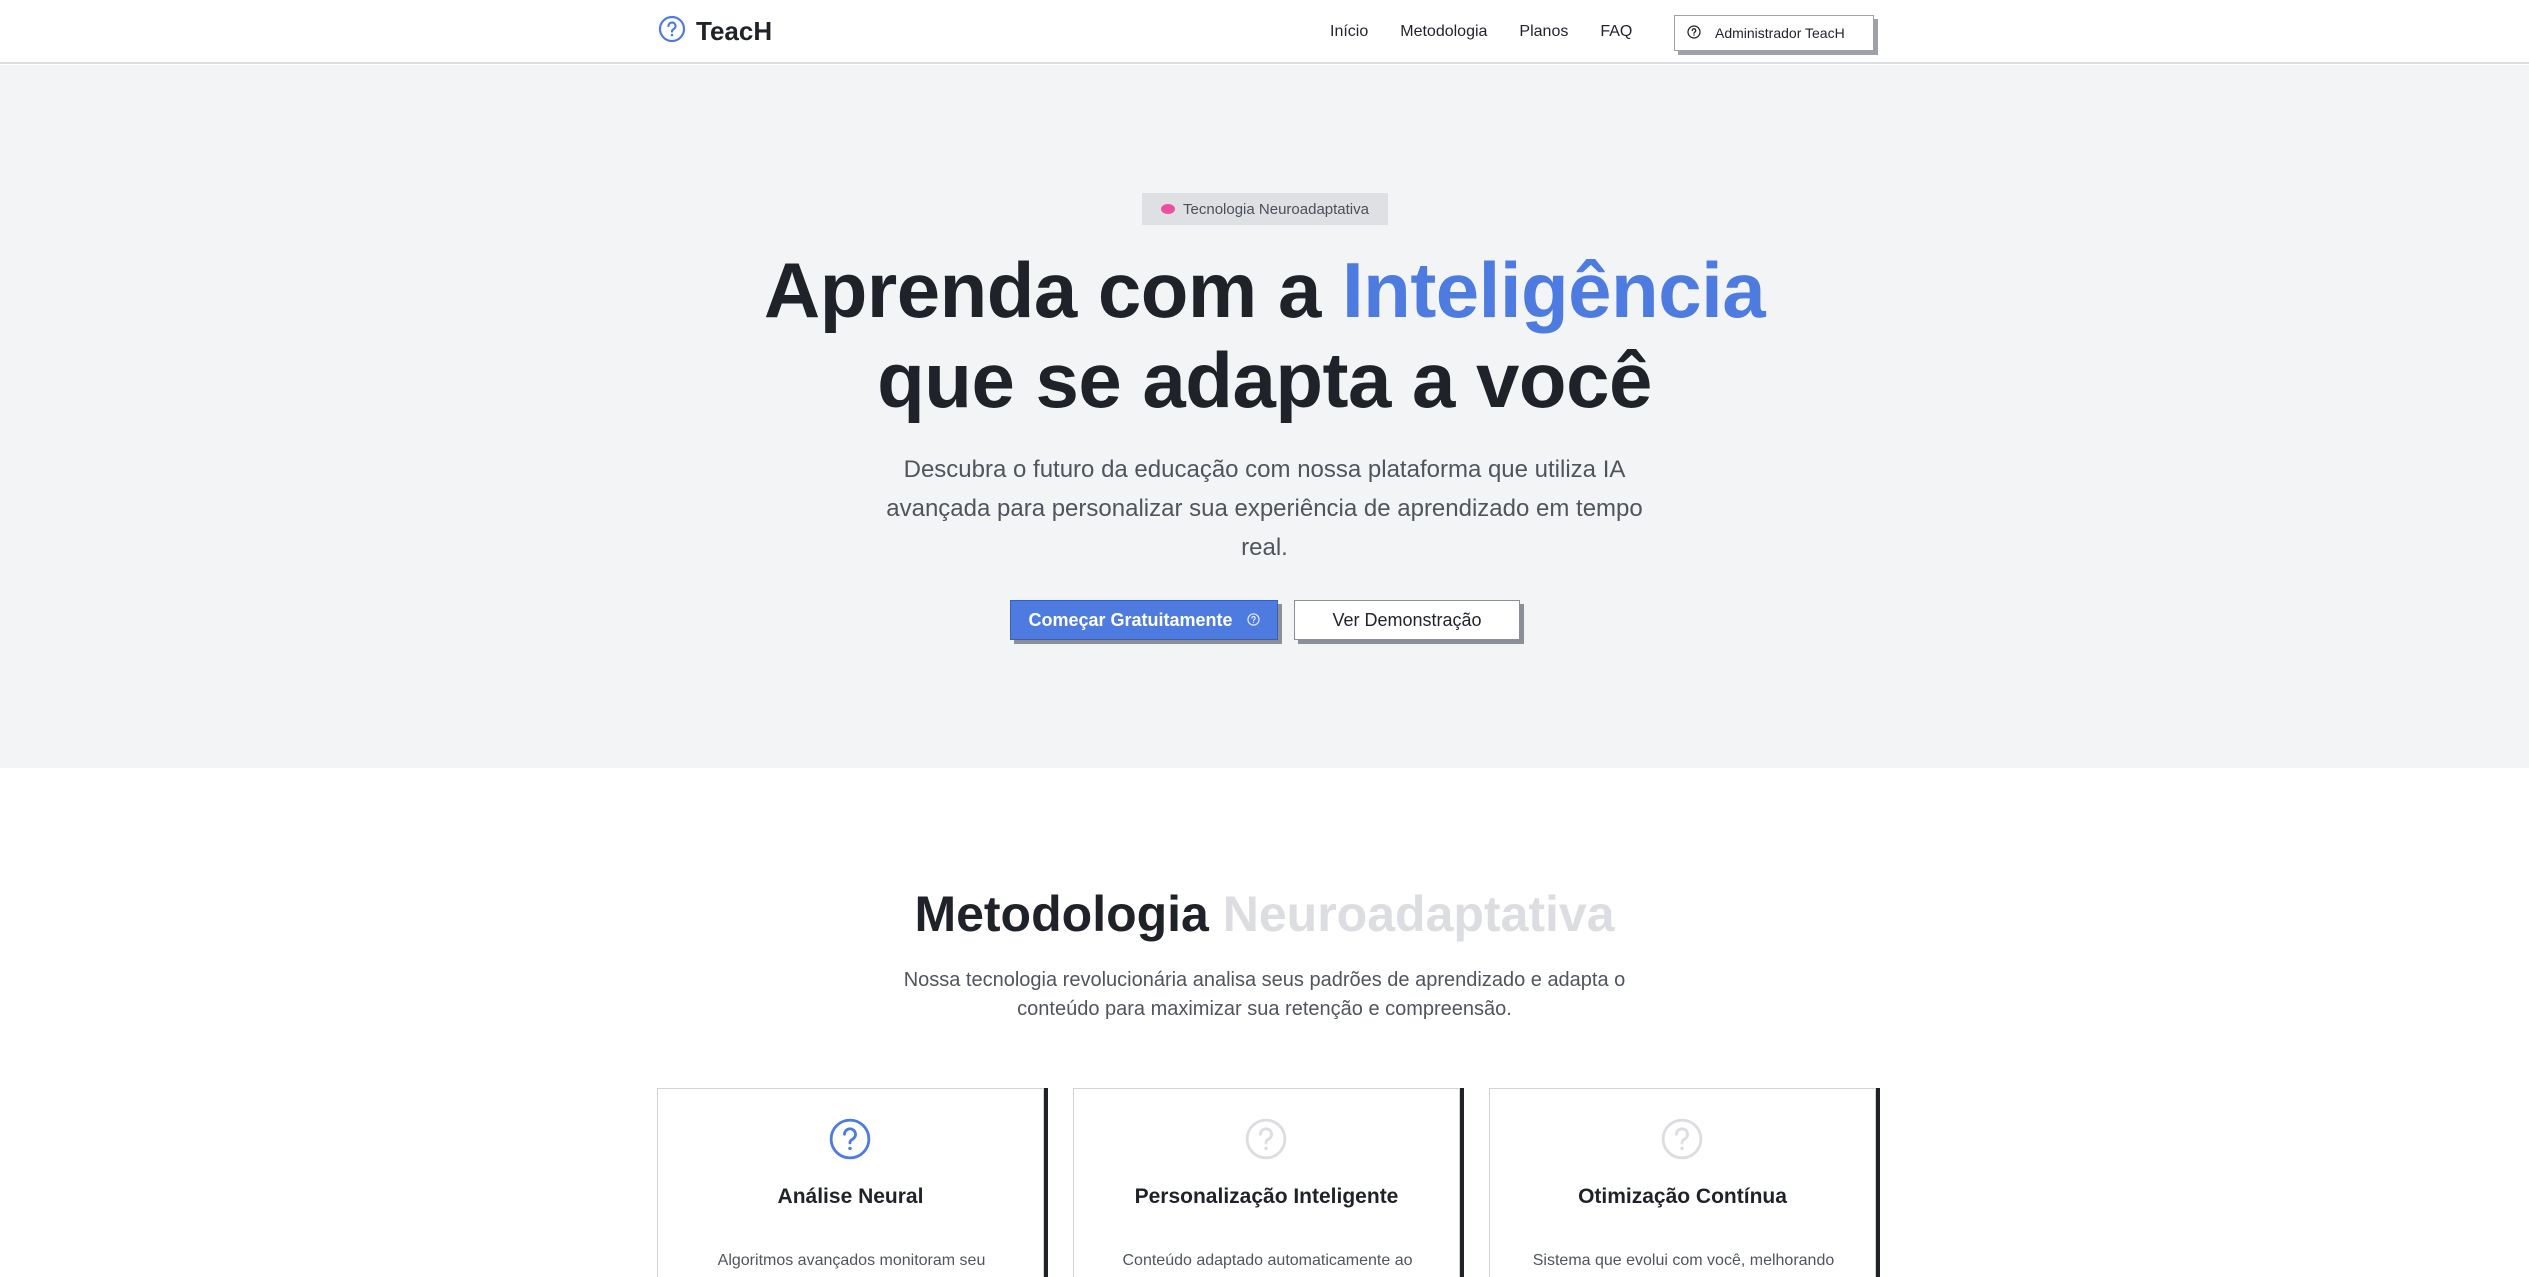  Describe the element at coordinates (1068, 914) in the screenshot. I see `methodology-title-part1: Metodologia` at that location.